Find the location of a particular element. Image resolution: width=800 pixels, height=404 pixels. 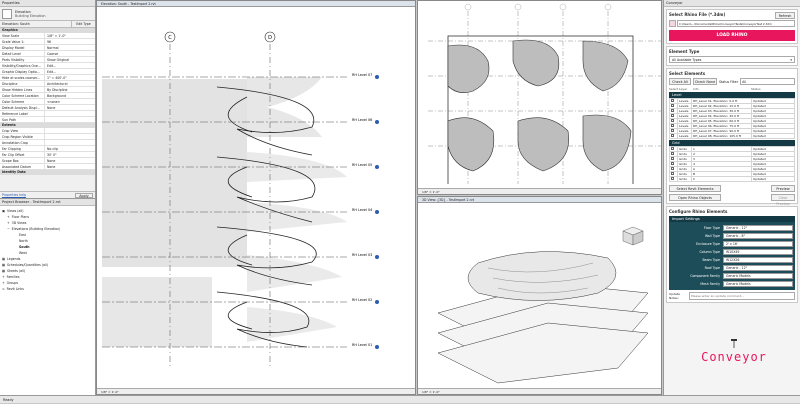

elevation-view-control-bar: 1/8" = 1'-0" is located at coordinates (256, 391).